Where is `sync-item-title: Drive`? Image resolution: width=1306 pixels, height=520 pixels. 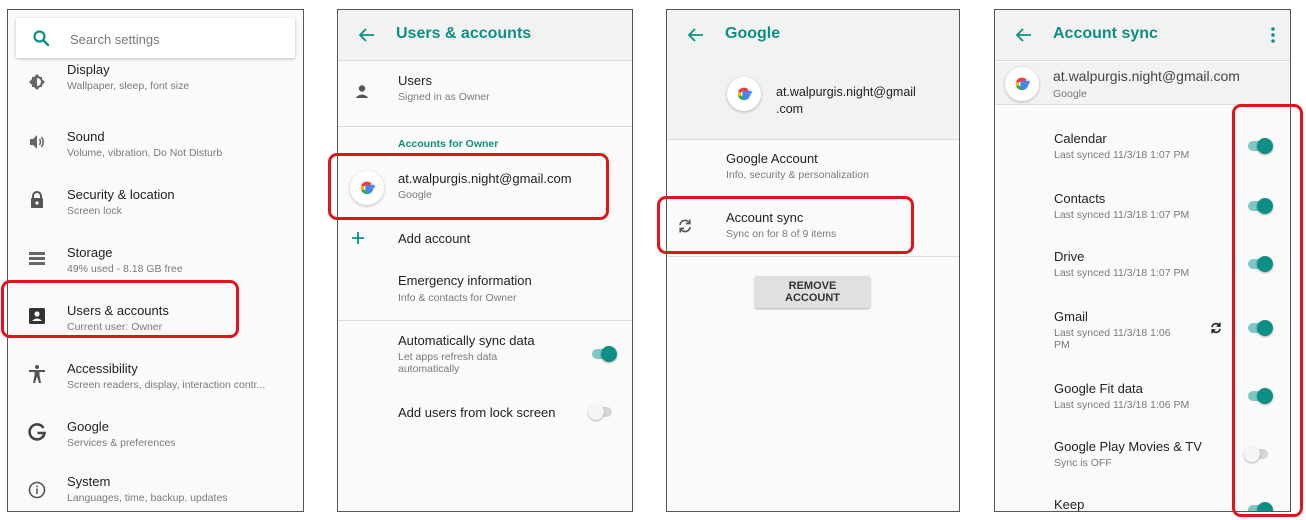
sync-item-title: Drive is located at coordinates (1069, 256).